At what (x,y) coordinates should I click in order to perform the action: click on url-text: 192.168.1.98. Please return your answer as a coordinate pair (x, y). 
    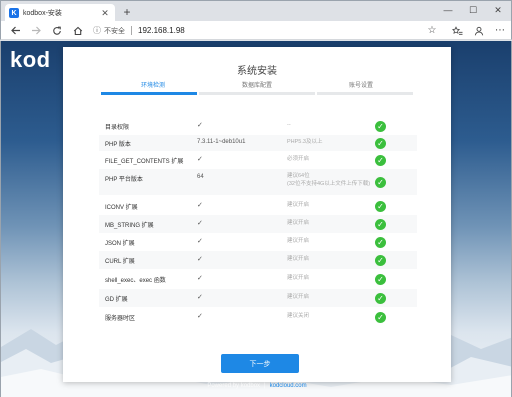
    Looking at the image, I should click on (161, 30).